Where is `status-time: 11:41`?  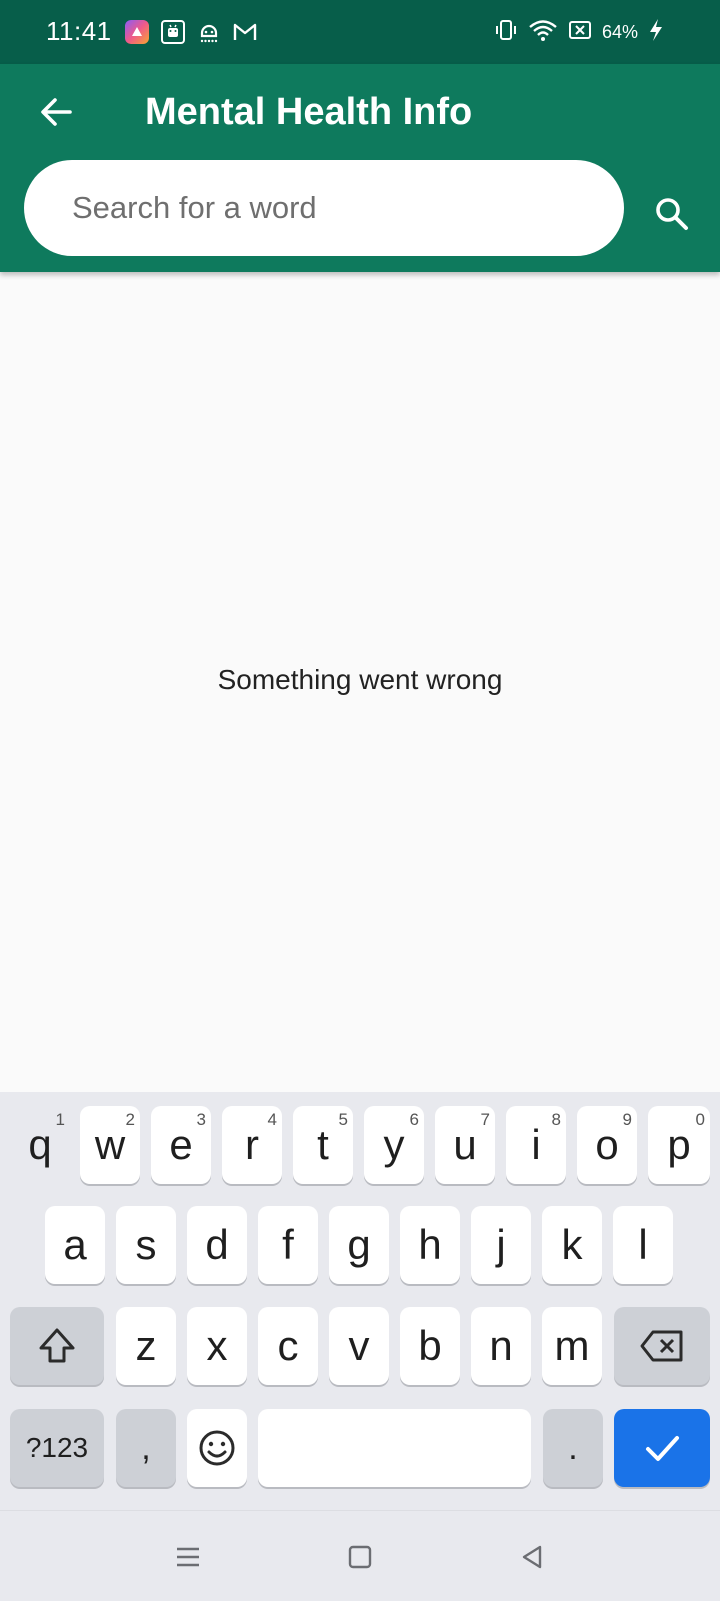
status-time: 11:41 is located at coordinates (79, 31).